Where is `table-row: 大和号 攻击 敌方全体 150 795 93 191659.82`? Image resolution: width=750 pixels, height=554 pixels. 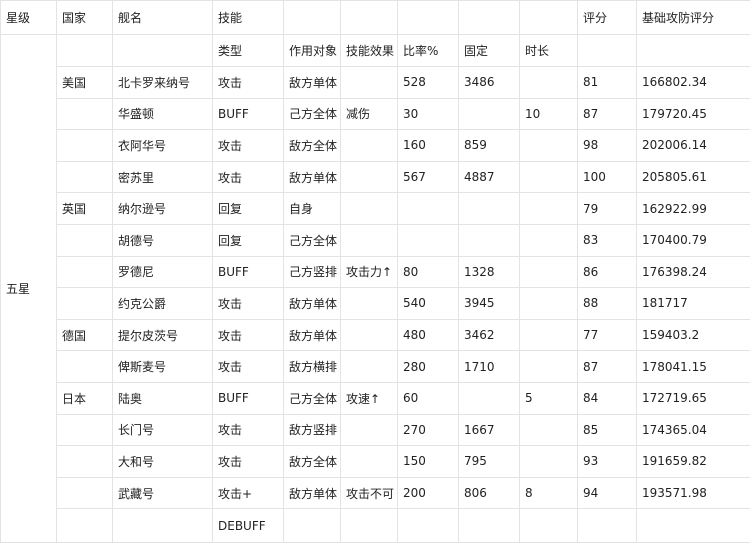
table-row: 大和号 攻击 敌方全体 150 795 93 191659.82 is located at coordinates (375, 461).